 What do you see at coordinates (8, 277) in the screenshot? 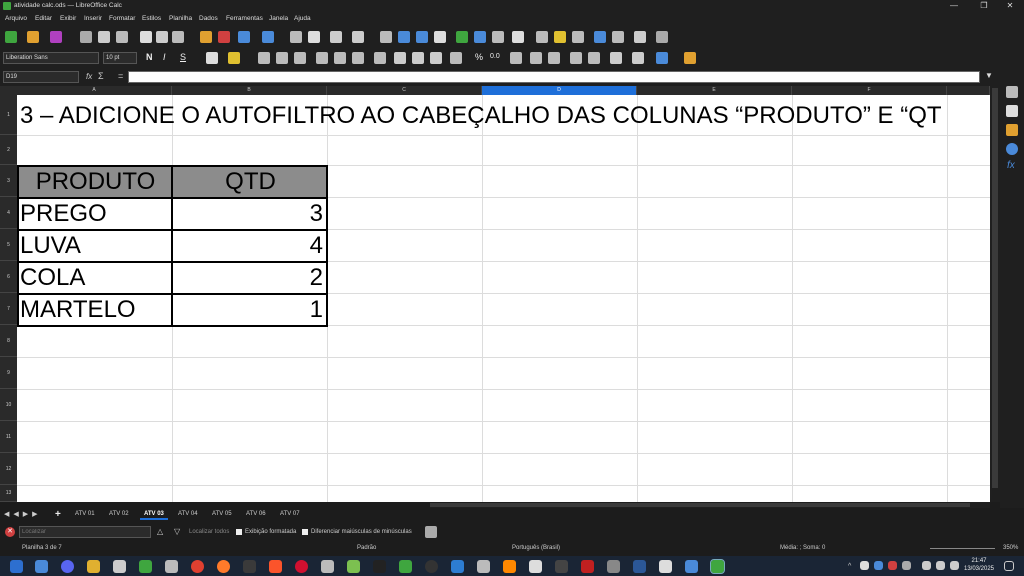
I see `row-header-6: 6` at bounding box center [8, 277].